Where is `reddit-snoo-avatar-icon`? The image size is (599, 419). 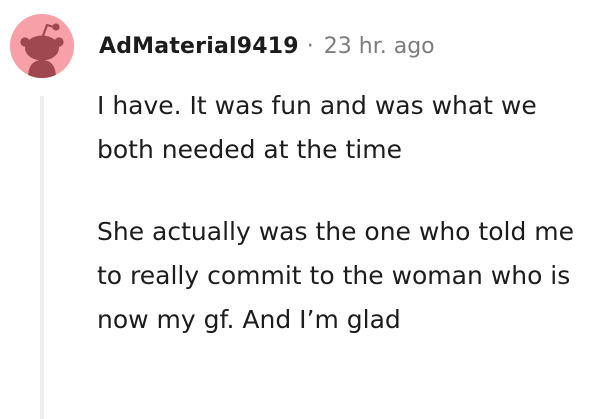
reddit-snoo-avatar-icon is located at coordinates (42, 46).